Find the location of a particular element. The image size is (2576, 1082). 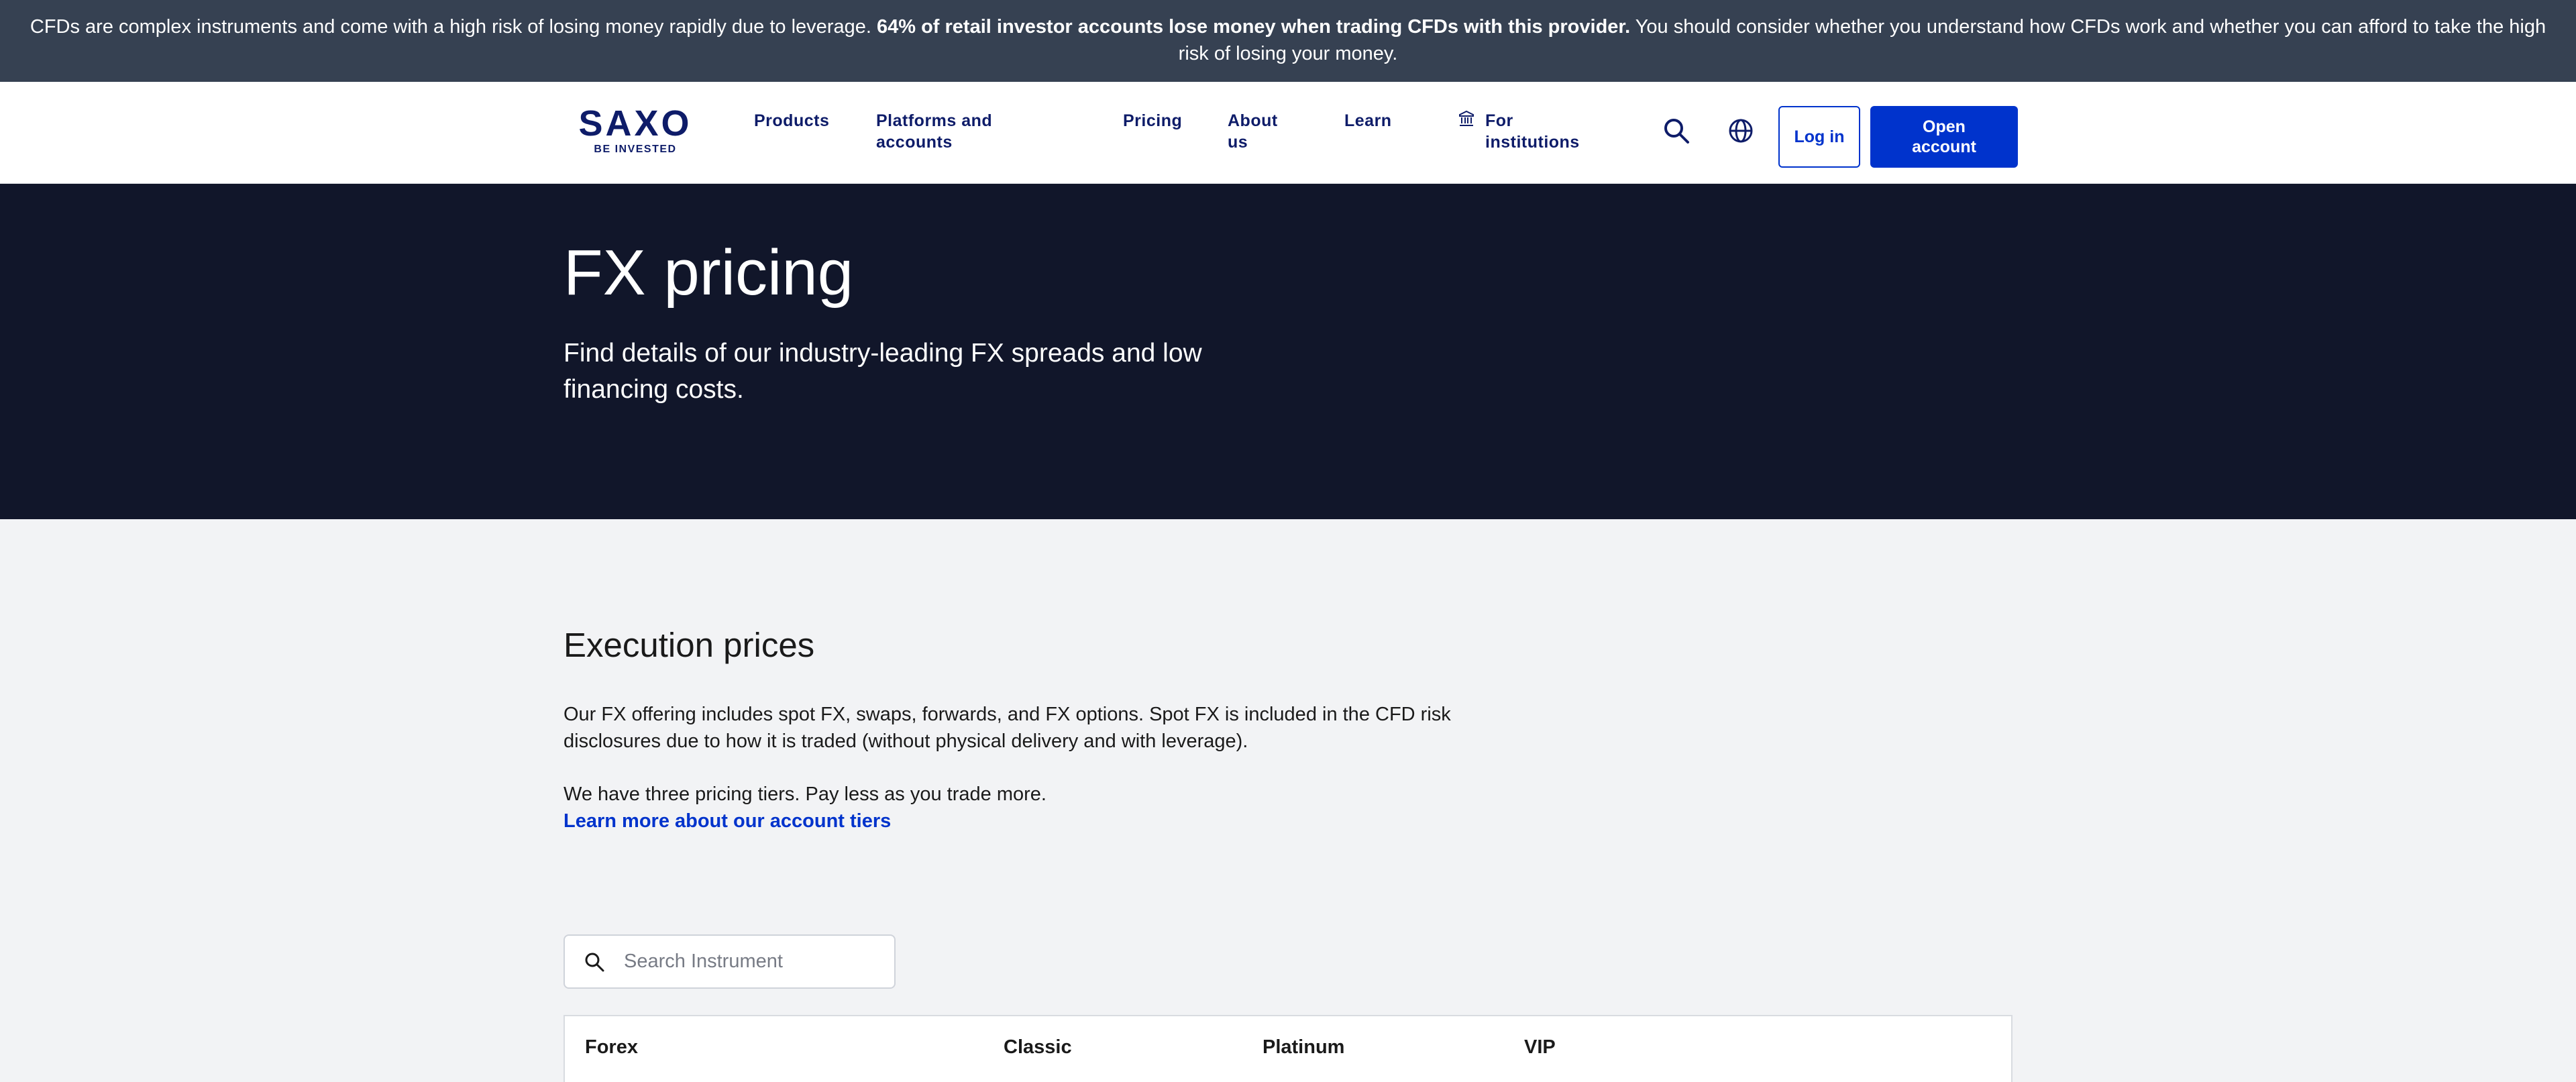

instrument-search-input is located at coordinates (750, 961).